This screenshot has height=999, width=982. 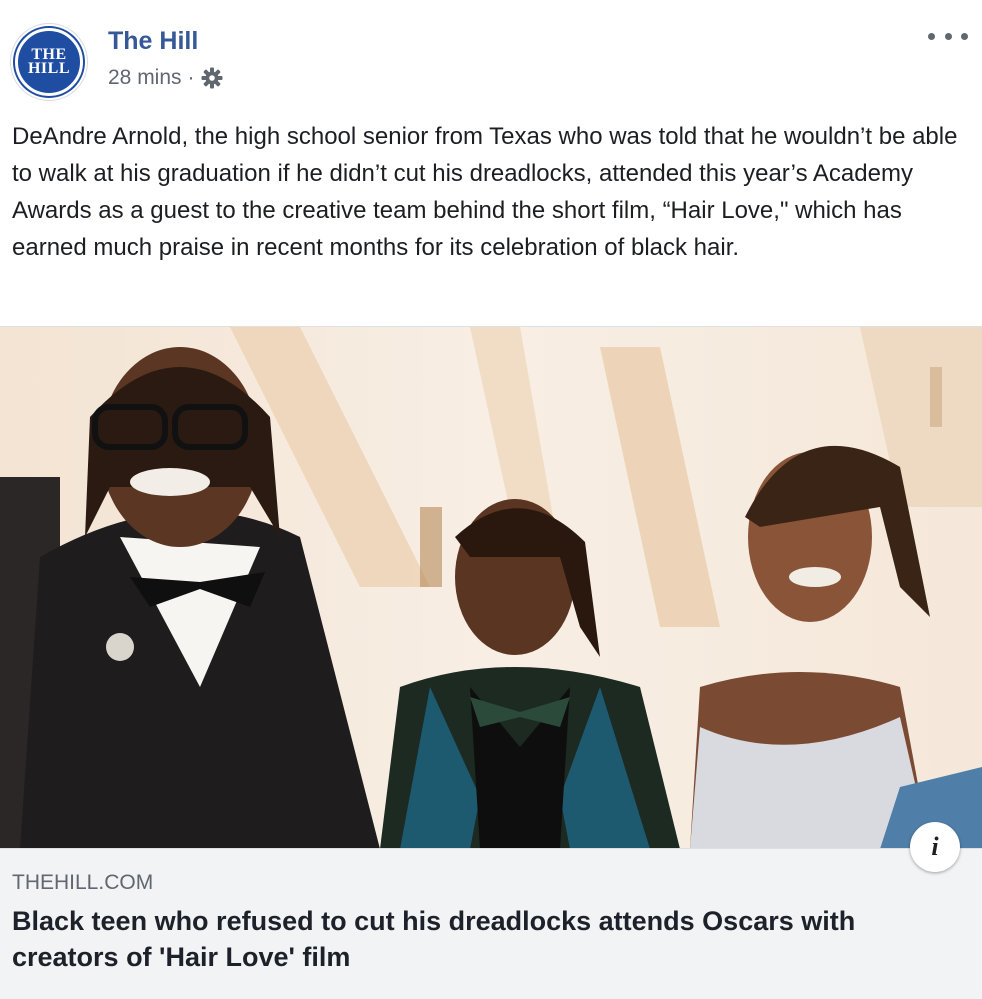 What do you see at coordinates (145, 78) in the screenshot?
I see `post-timestamp: 28 mins` at bounding box center [145, 78].